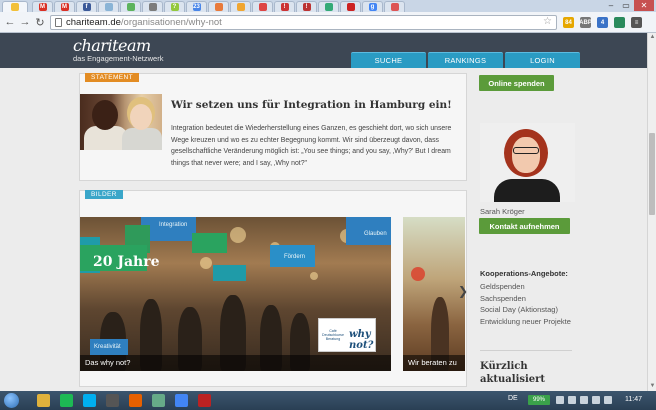 Image resolution: width=656 pixels, height=410 pixels. I want to click on browser-tab: g, so click(372, 6).